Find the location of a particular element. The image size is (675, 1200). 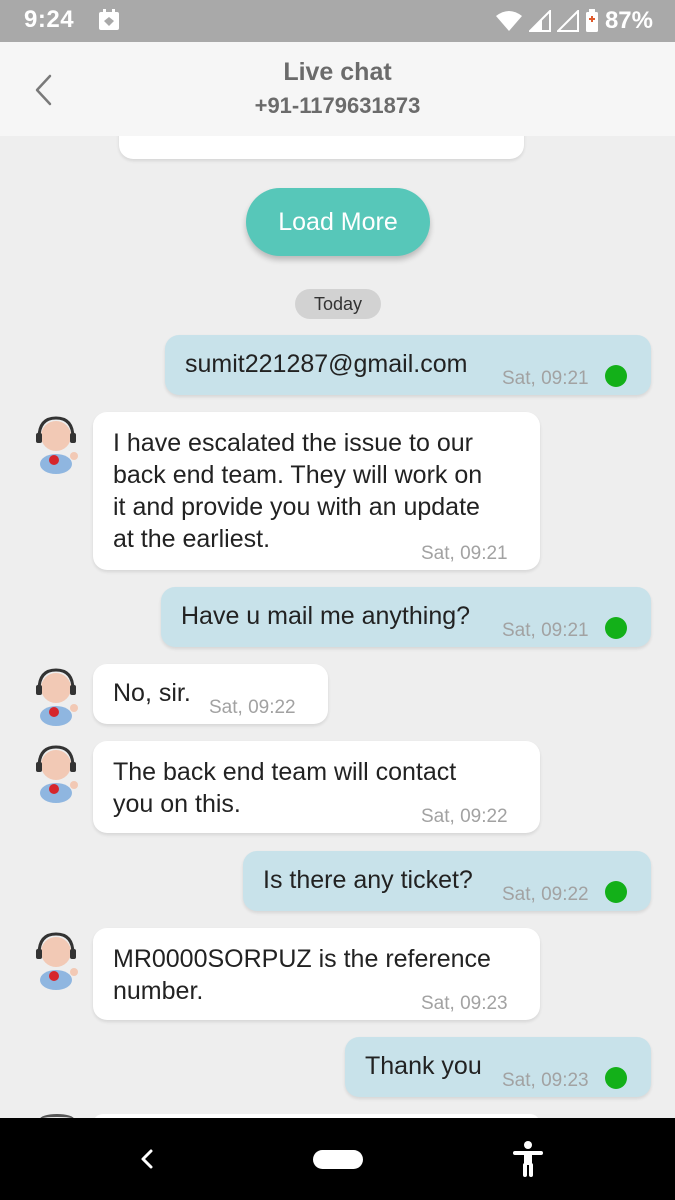

notification-icon is located at coordinates (109, 19).